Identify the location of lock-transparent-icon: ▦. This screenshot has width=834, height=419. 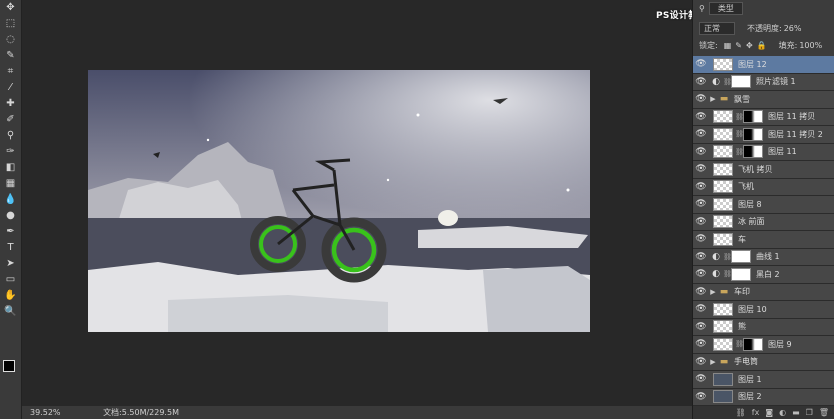
(728, 45).